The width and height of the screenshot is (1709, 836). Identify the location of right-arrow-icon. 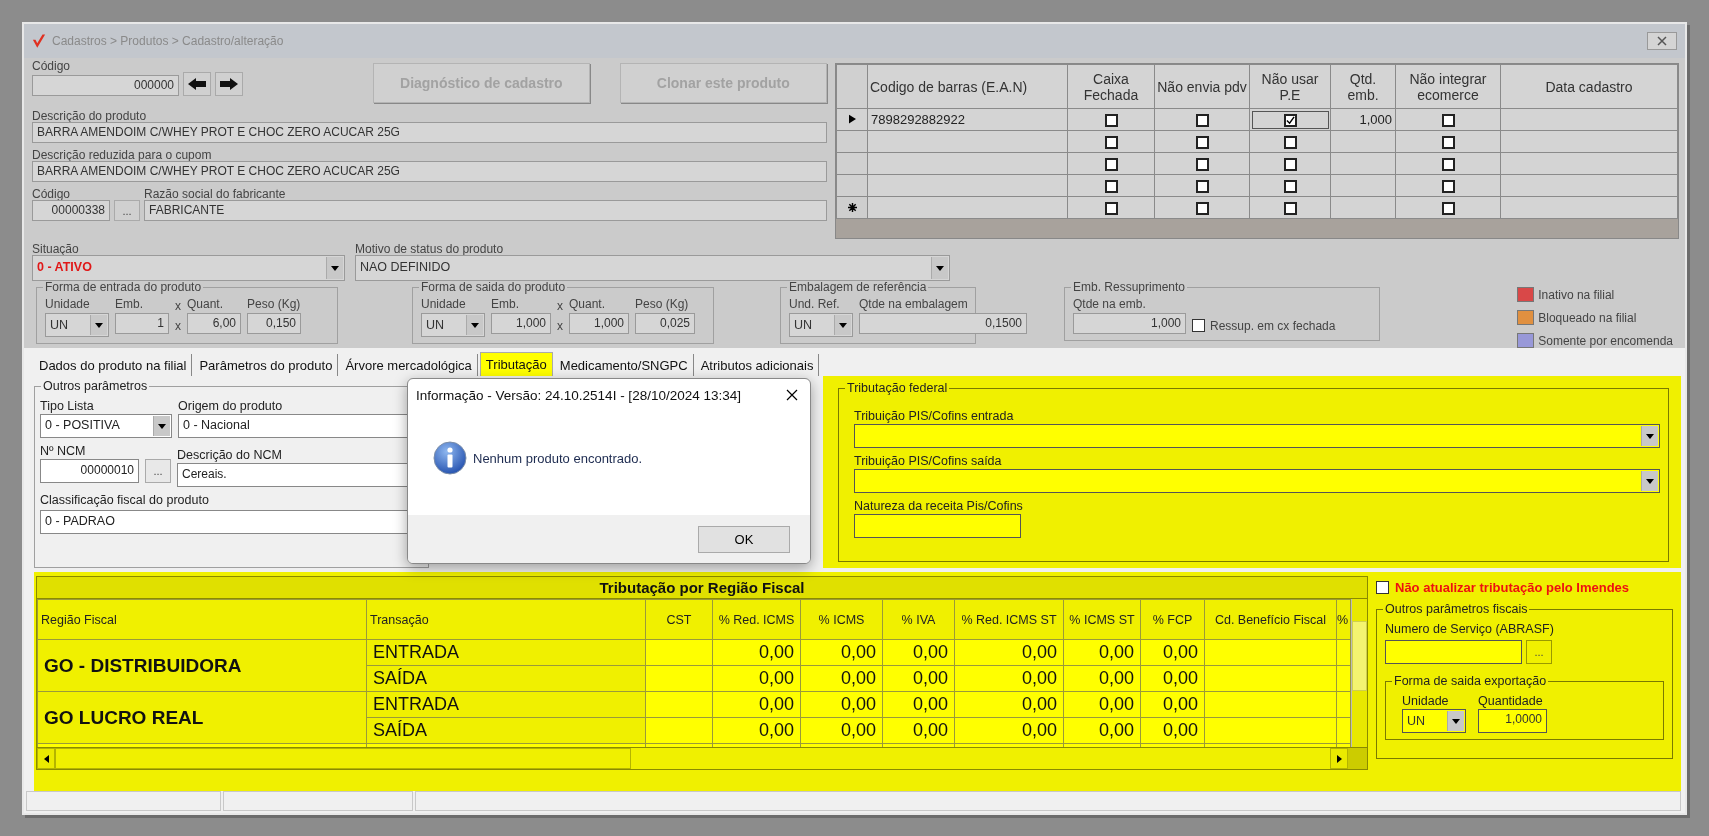
(229, 84).